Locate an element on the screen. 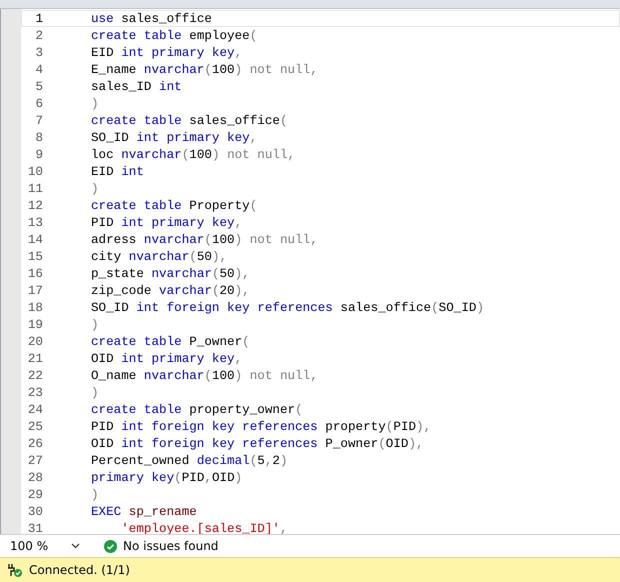 The width and height of the screenshot is (620, 582). code-line: Percent_owned decimal(5,2) is located at coordinates (189, 461).